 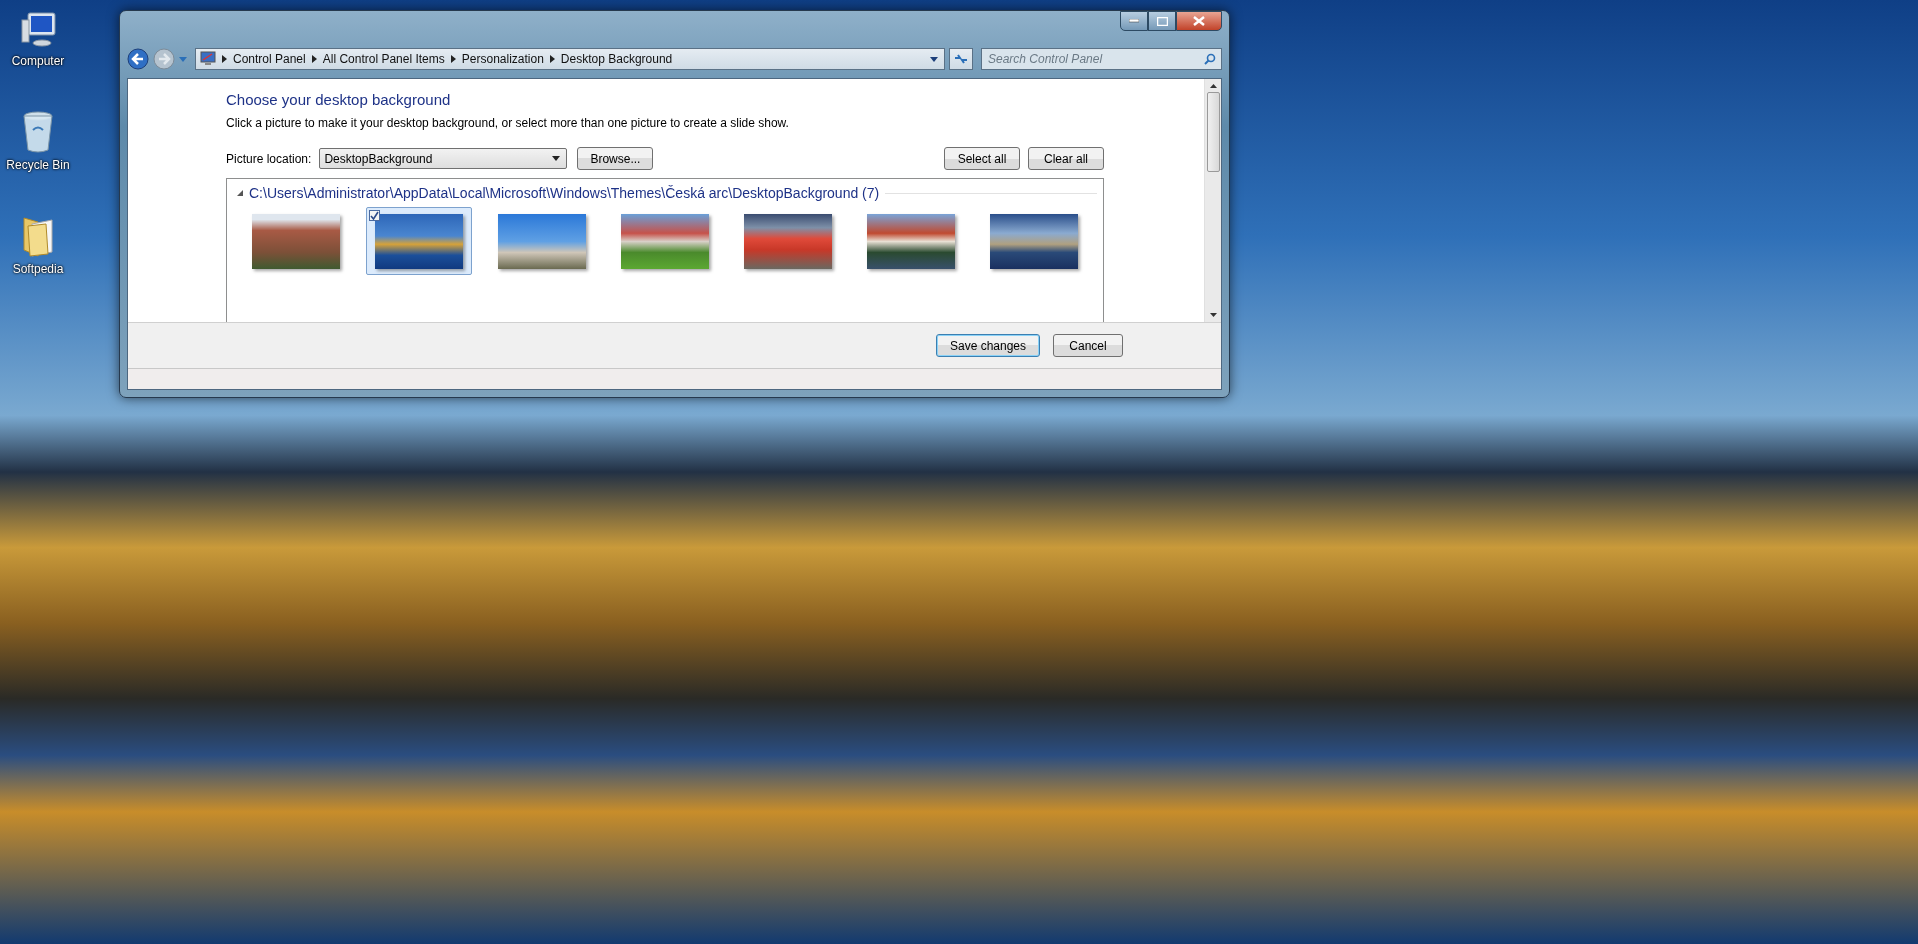 I want to click on back-icon, so click(x=138, y=59).